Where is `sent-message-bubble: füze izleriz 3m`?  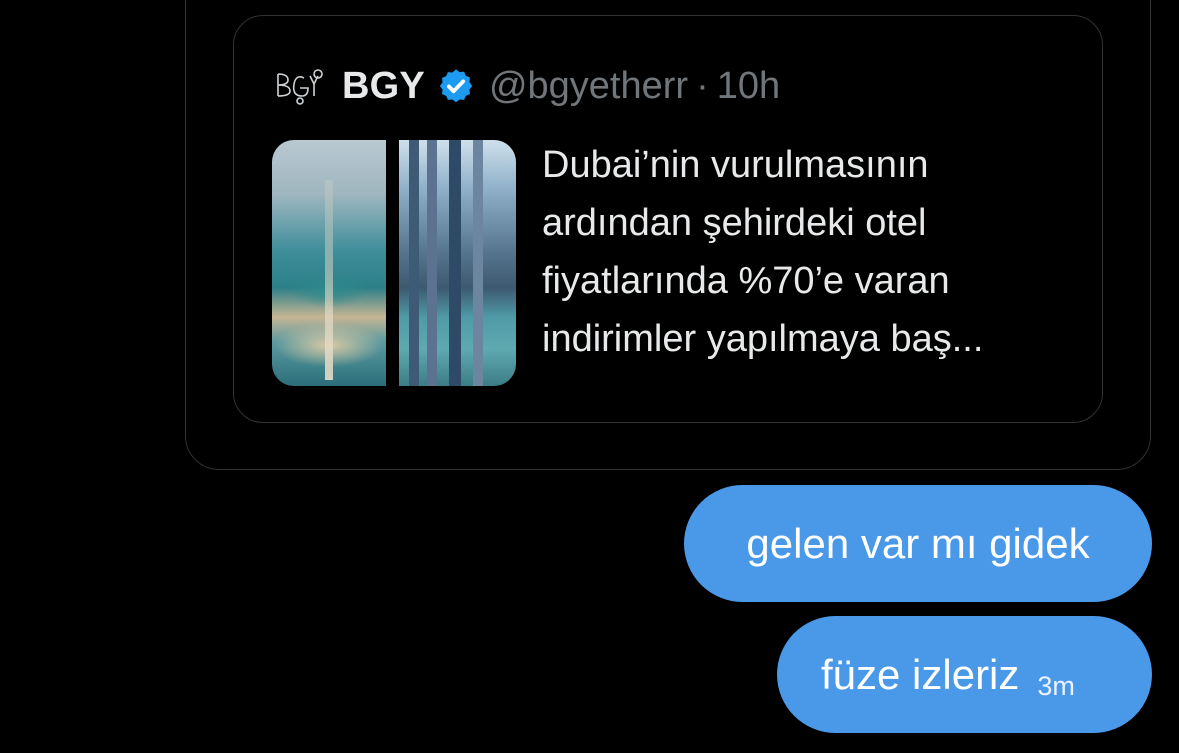 sent-message-bubble: füze izleriz 3m is located at coordinates (964, 674).